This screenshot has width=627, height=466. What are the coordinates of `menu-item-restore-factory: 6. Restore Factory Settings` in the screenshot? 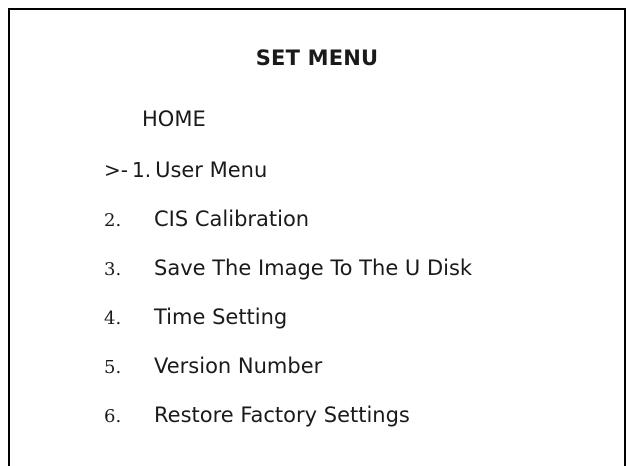 It's located at (257, 415).